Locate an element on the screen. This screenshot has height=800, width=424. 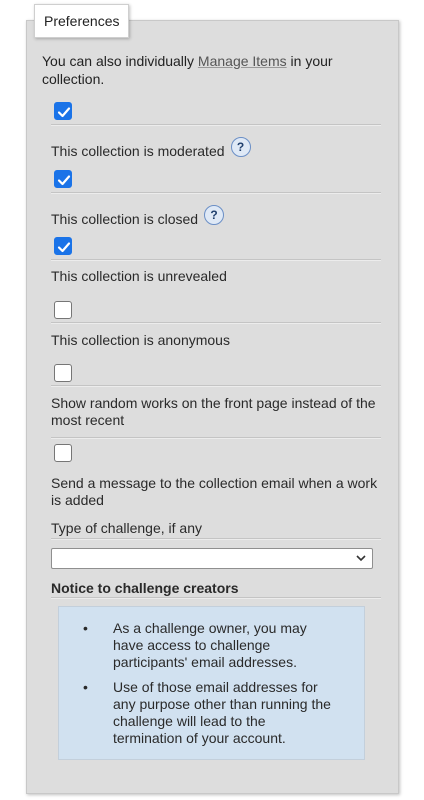
closed-checkbox is located at coordinates (63, 179).